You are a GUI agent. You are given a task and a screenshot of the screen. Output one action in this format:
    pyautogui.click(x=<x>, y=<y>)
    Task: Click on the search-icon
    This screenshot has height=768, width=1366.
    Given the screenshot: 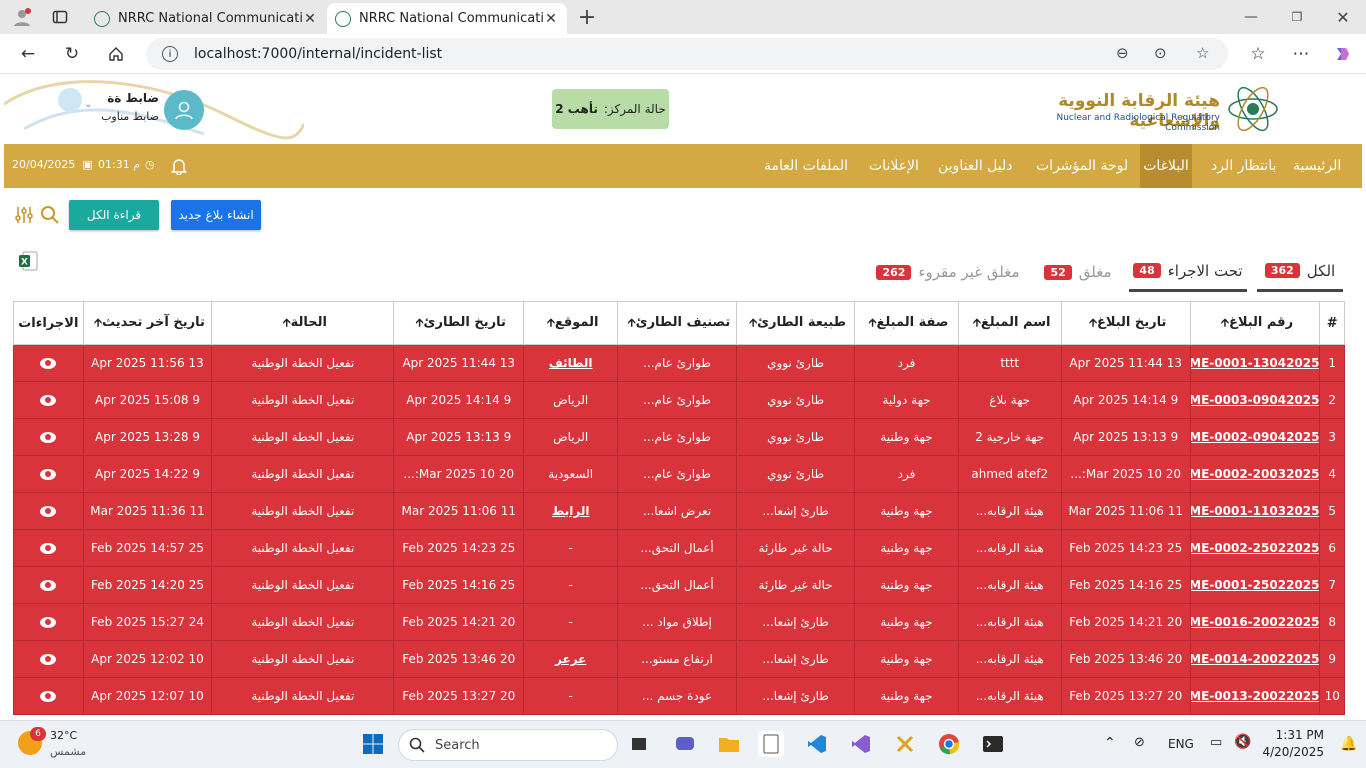 What is the action you would take?
    pyautogui.click(x=50, y=217)
    